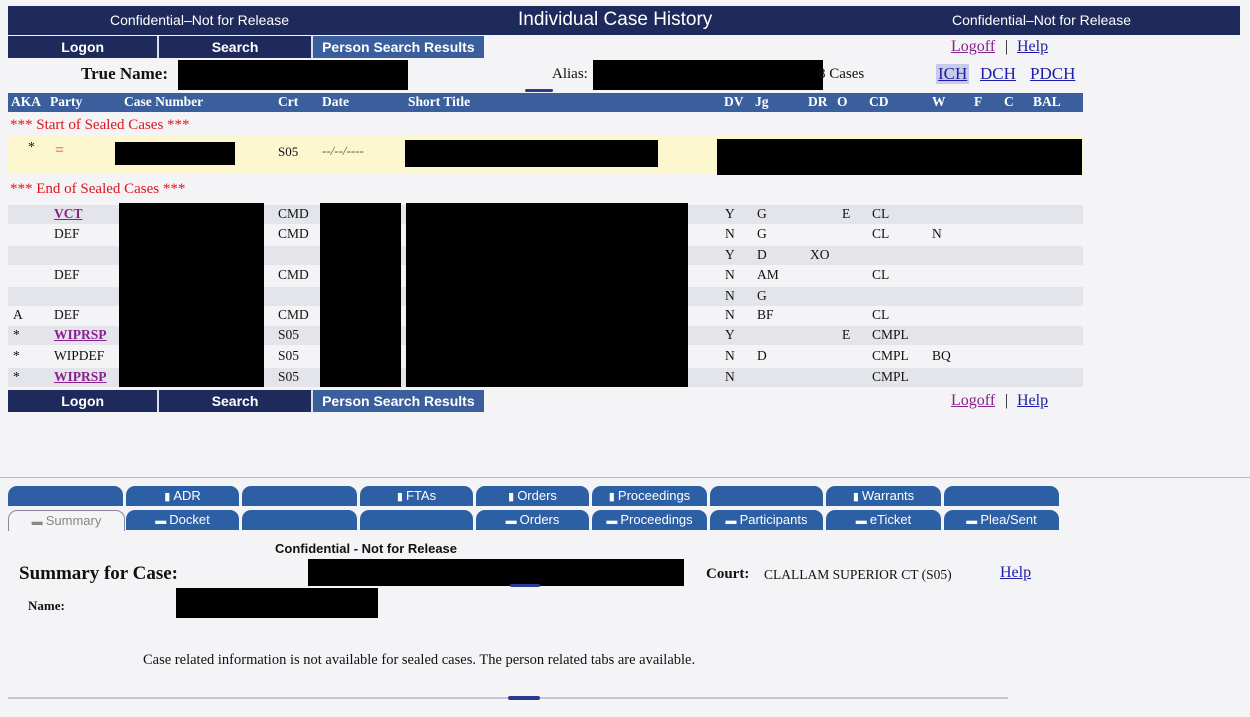 The height and width of the screenshot is (717, 1250). Describe the element at coordinates (883, 496) in the screenshot. I see `tab-warrants: ▮ Warrants` at that location.